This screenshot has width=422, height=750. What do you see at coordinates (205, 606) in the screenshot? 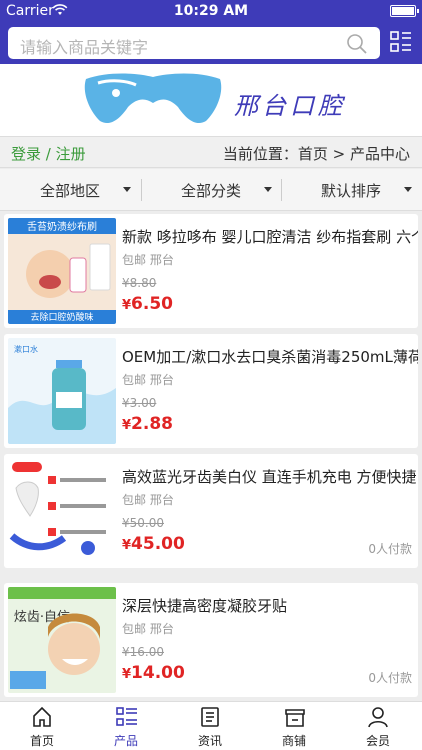
I see `product-title: 深层快捷高密度凝胶牙贴` at bounding box center [205, 606].